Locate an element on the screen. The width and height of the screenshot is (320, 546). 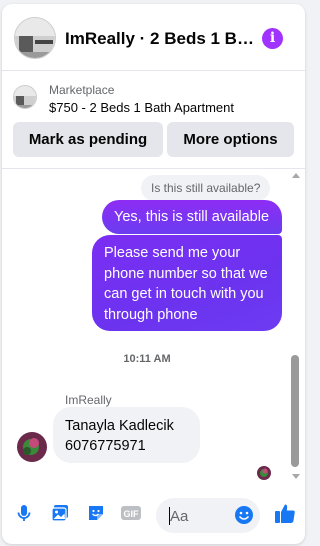
quoted-message: Is this still available? is located at coordinates (206, 188).